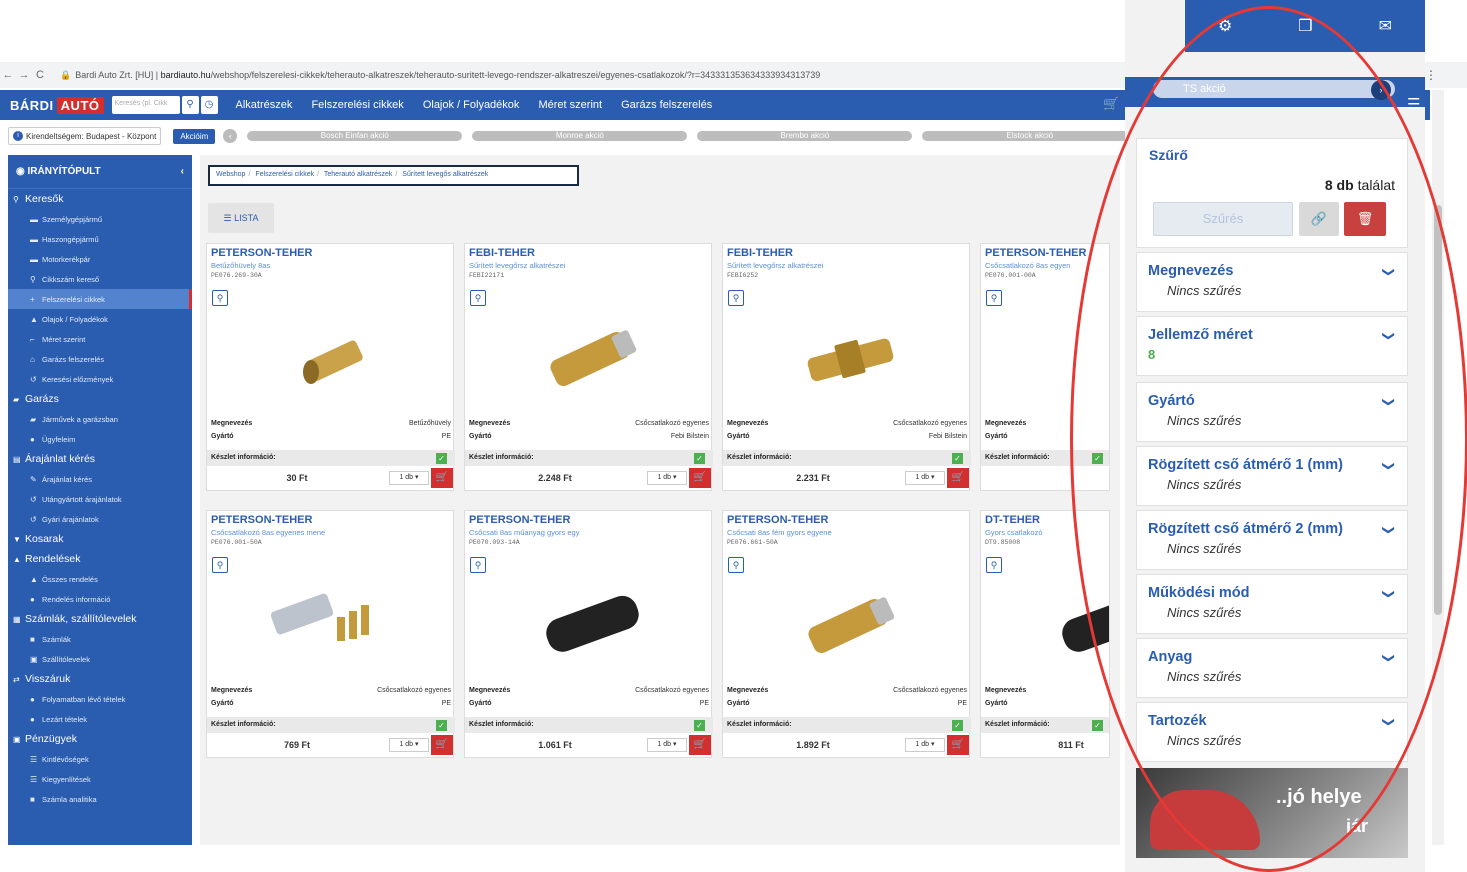 The width and height of the screenshot is (1467, 872). I want to click on sidebar-item-rendeles-info: ● Rendelés információ, so click(100, 599).